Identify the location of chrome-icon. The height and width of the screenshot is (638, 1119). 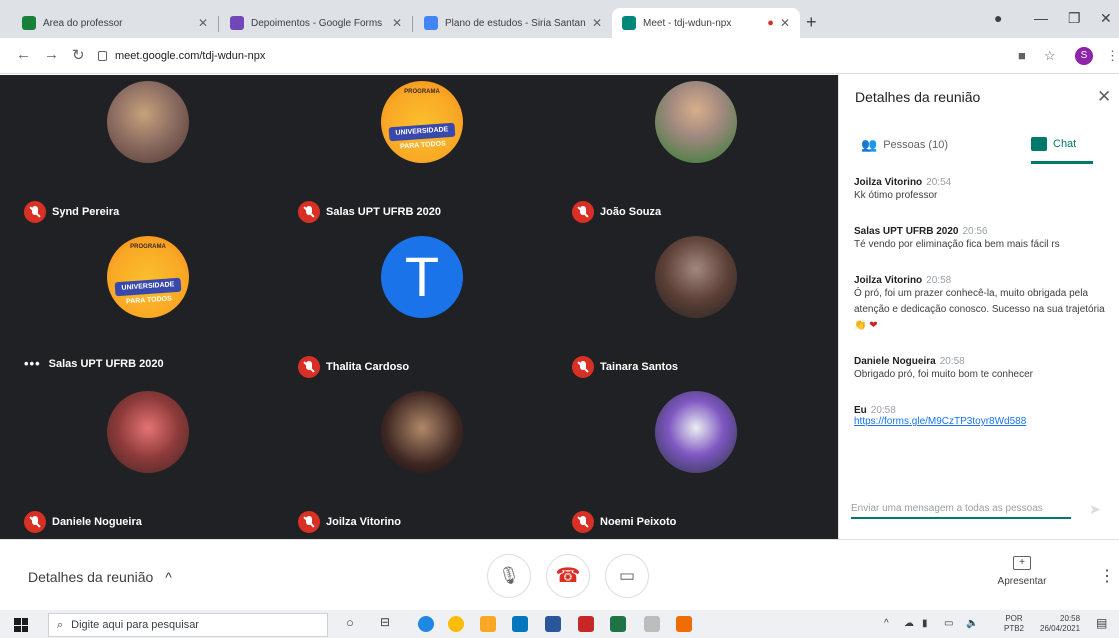
(456, 624).